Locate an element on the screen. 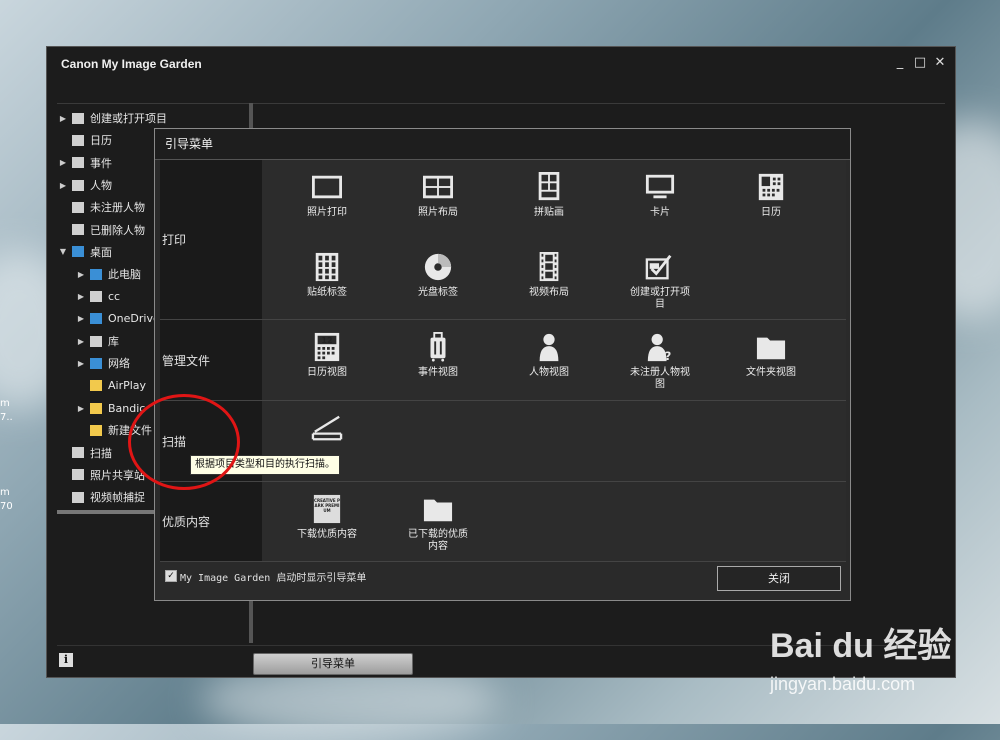 The height and width of the screenshot is (740, 1000). tree-item-label: 视频帧捕捉 is located at coordinates (117, 498).